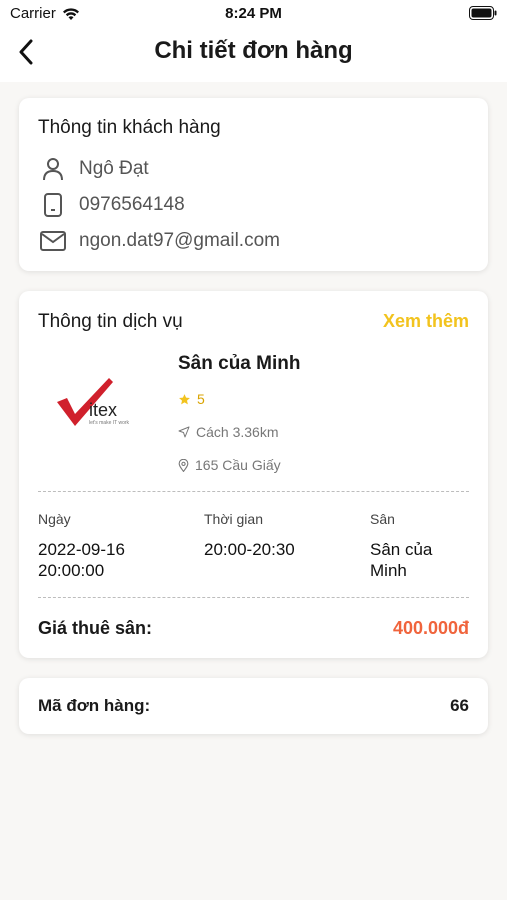 Image resolution: width=507 pixels, height=900 pixels. I want to click on order-id-card: Mã đơn hàng: 66, so click(253, 706).